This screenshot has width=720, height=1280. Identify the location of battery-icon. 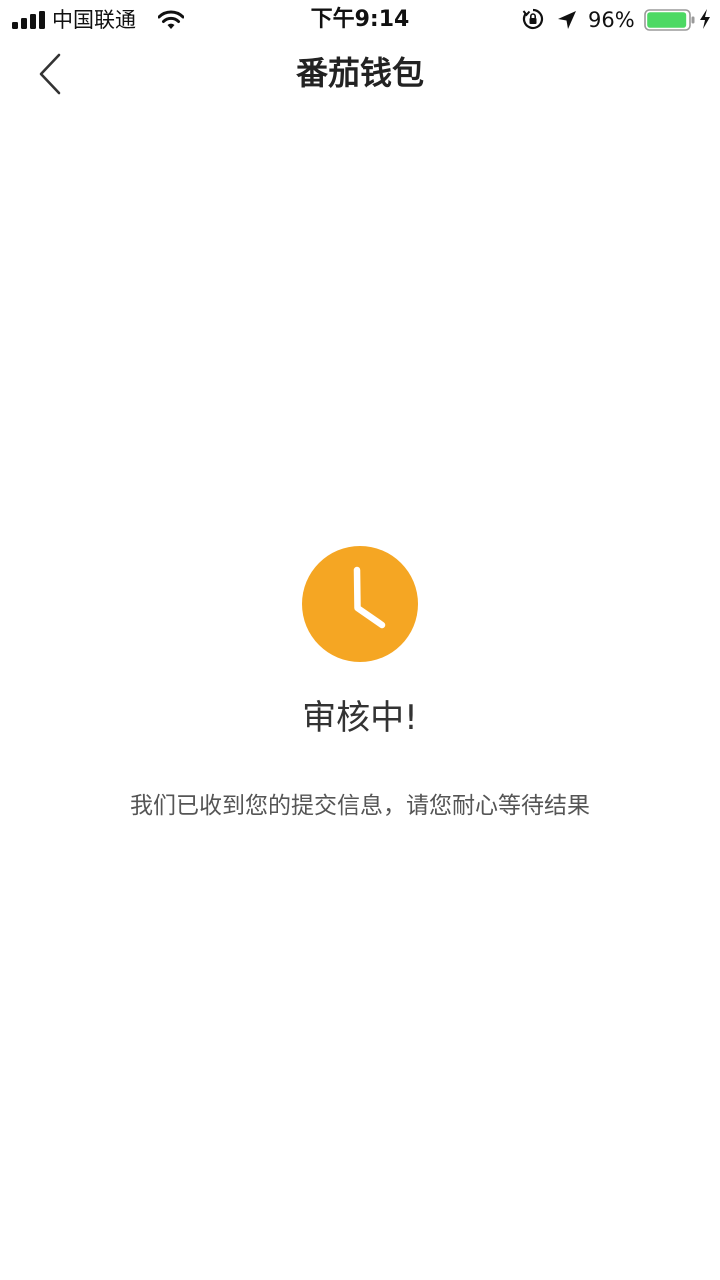
(669, 20).